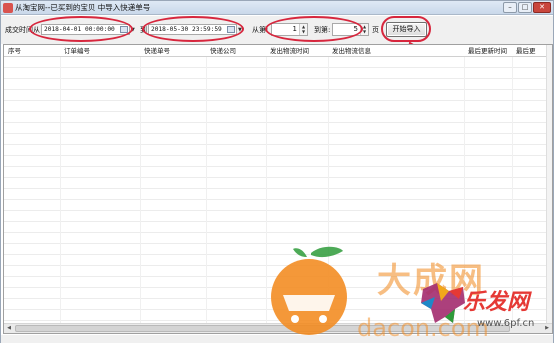 The height and width of the screenshot is (343, 554). Describe the element at coordinates (294, 29) in the screenshot. I see `page-from-value: 1` at that location.